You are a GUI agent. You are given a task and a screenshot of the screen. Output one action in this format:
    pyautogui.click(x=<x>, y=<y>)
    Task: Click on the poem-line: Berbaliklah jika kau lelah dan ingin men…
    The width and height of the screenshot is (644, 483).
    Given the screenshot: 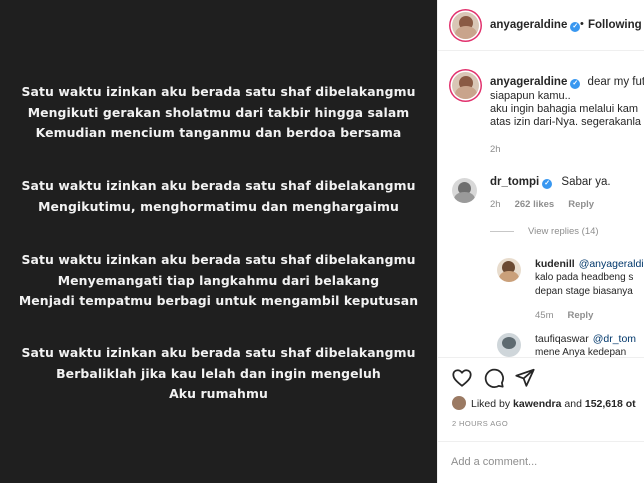 What is the action you would take?
    pyautogui.click(x=218, y=373)
    